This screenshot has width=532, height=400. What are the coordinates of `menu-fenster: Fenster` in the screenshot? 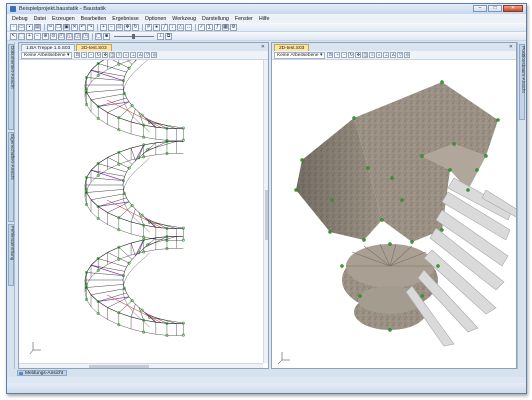 It's located at (244, 19).